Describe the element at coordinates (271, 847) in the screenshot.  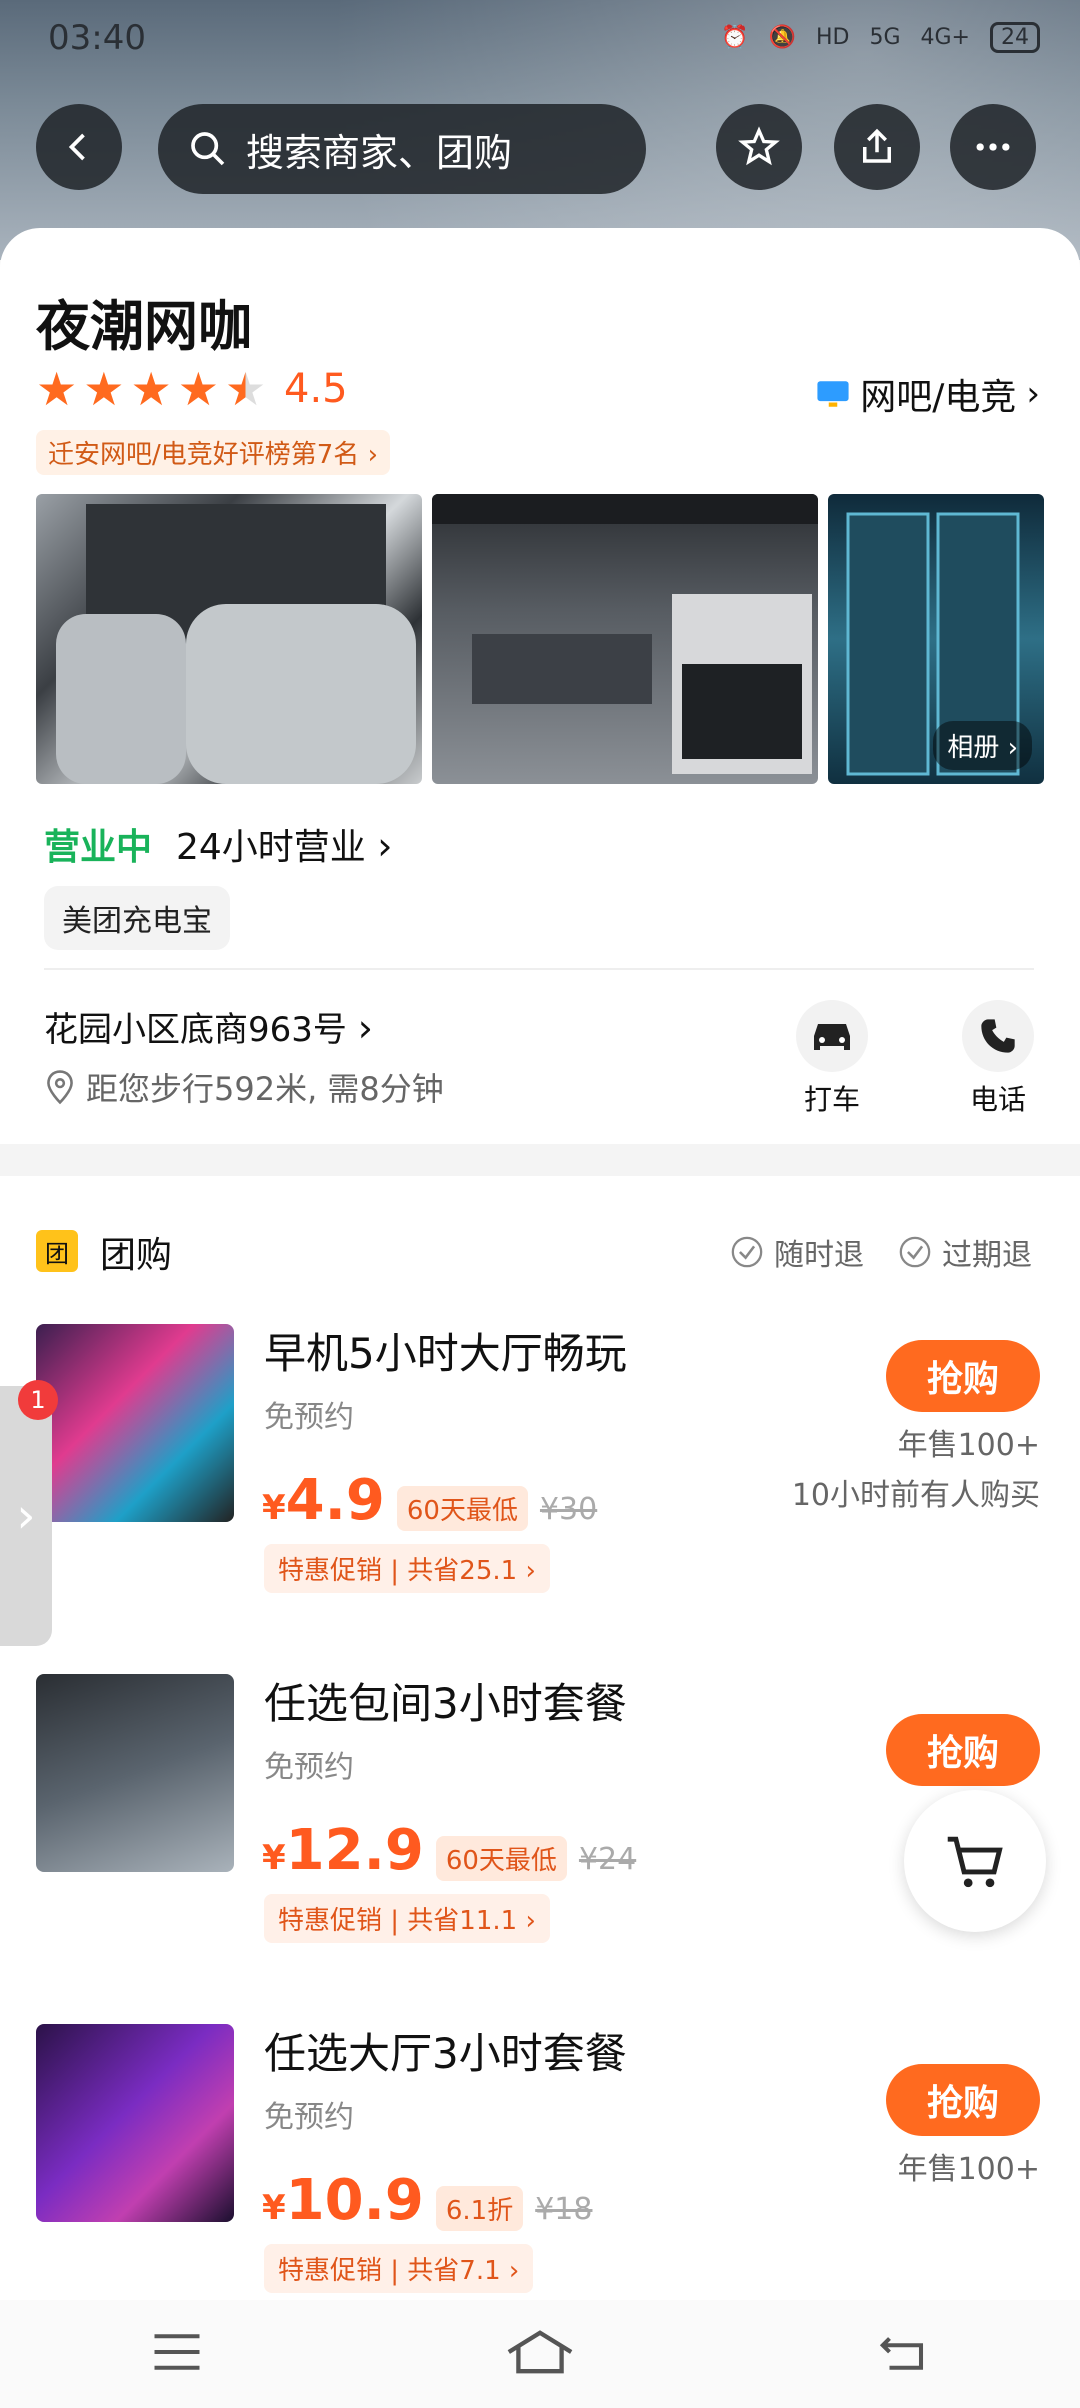
I see `hours-text: 24小时营业` at that location.